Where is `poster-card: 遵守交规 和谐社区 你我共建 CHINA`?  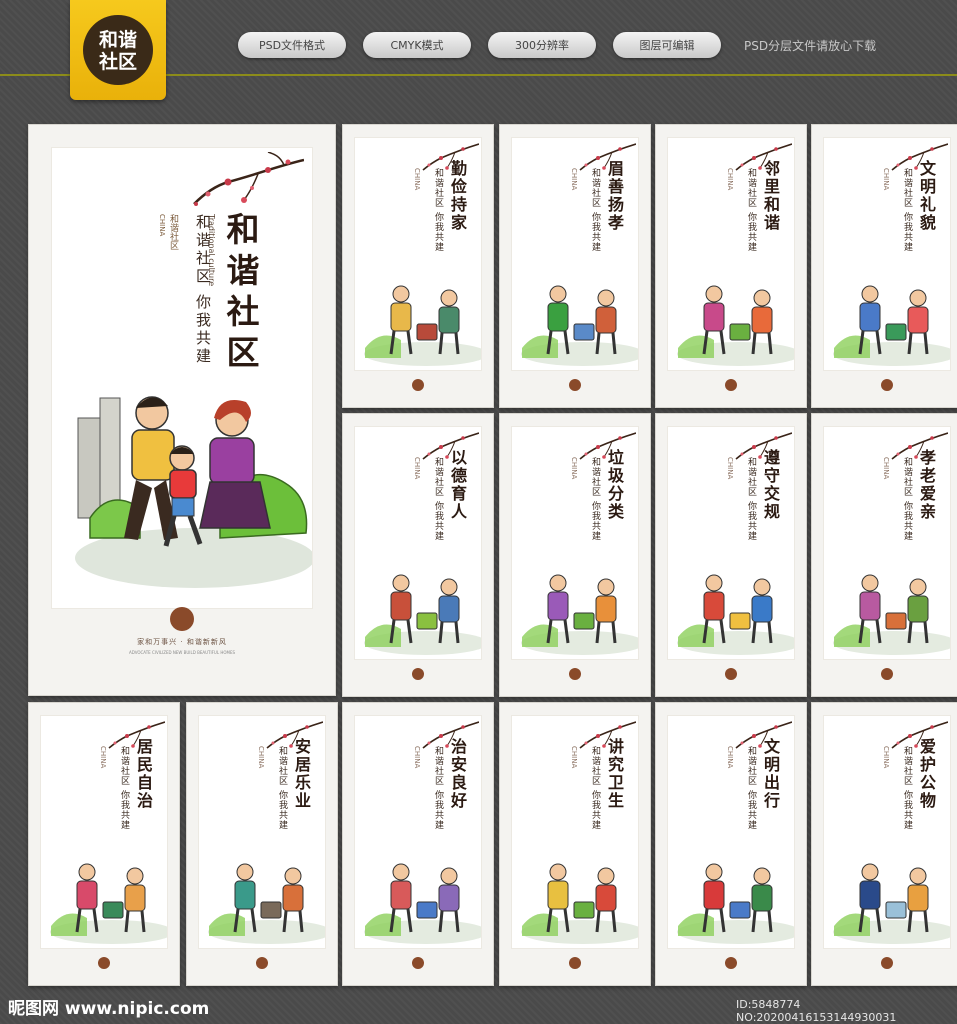
poster-card: 遵守交规 和谐社区 你我共建 CHINA is located at coordinates (731, 555).